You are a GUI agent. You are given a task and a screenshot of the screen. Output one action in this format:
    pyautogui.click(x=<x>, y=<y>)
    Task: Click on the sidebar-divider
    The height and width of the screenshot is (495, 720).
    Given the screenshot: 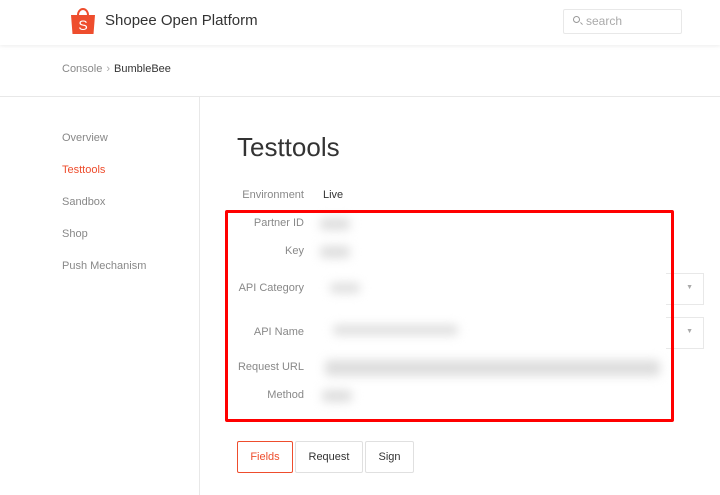 What is the action you would take?
    pyautogui.click(x=199, y=295)
    